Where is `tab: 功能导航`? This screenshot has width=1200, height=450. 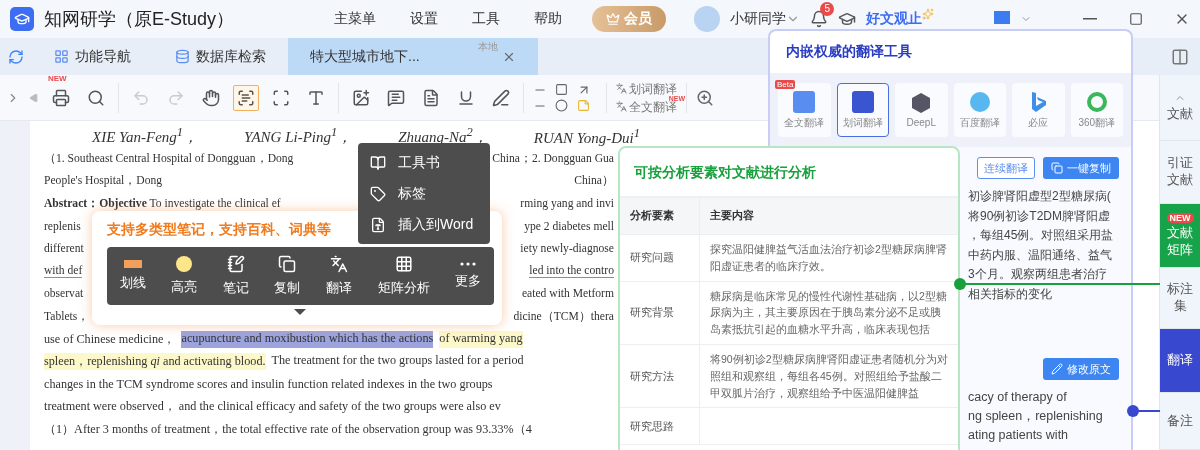 tab: 功能导航 is located at coordinates (92, 56).